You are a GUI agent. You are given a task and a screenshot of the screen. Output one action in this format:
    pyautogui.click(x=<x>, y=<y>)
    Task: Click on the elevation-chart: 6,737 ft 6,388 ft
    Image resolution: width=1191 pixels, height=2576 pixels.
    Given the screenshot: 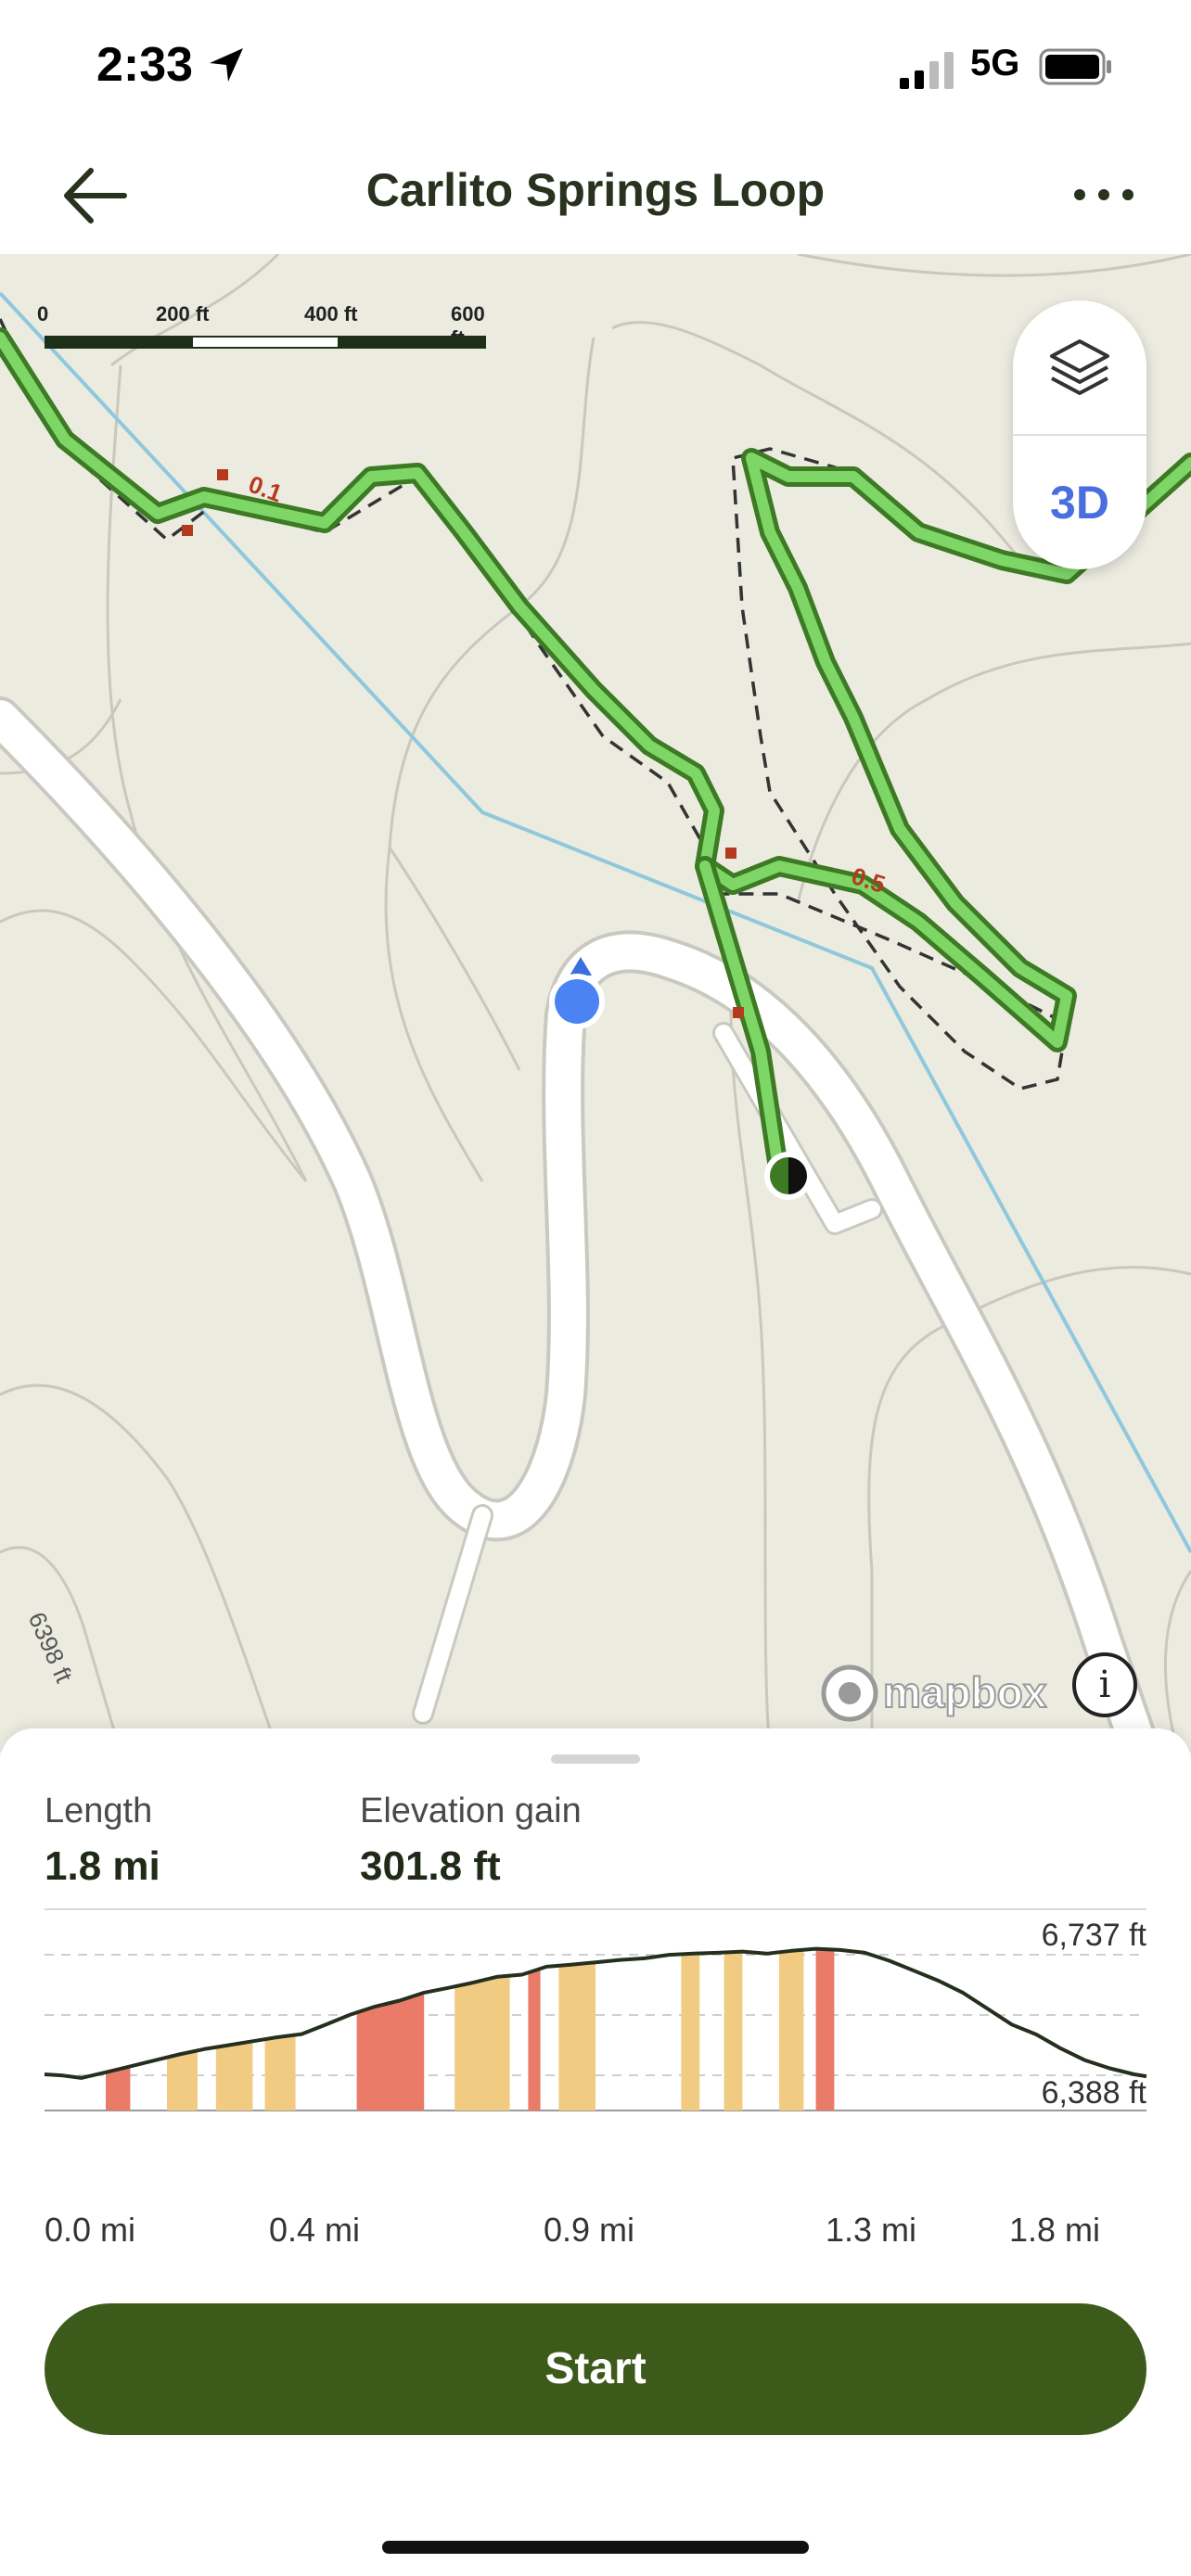 What is the action you would take?
    pyautogui.click(x=595, y=2049)
    